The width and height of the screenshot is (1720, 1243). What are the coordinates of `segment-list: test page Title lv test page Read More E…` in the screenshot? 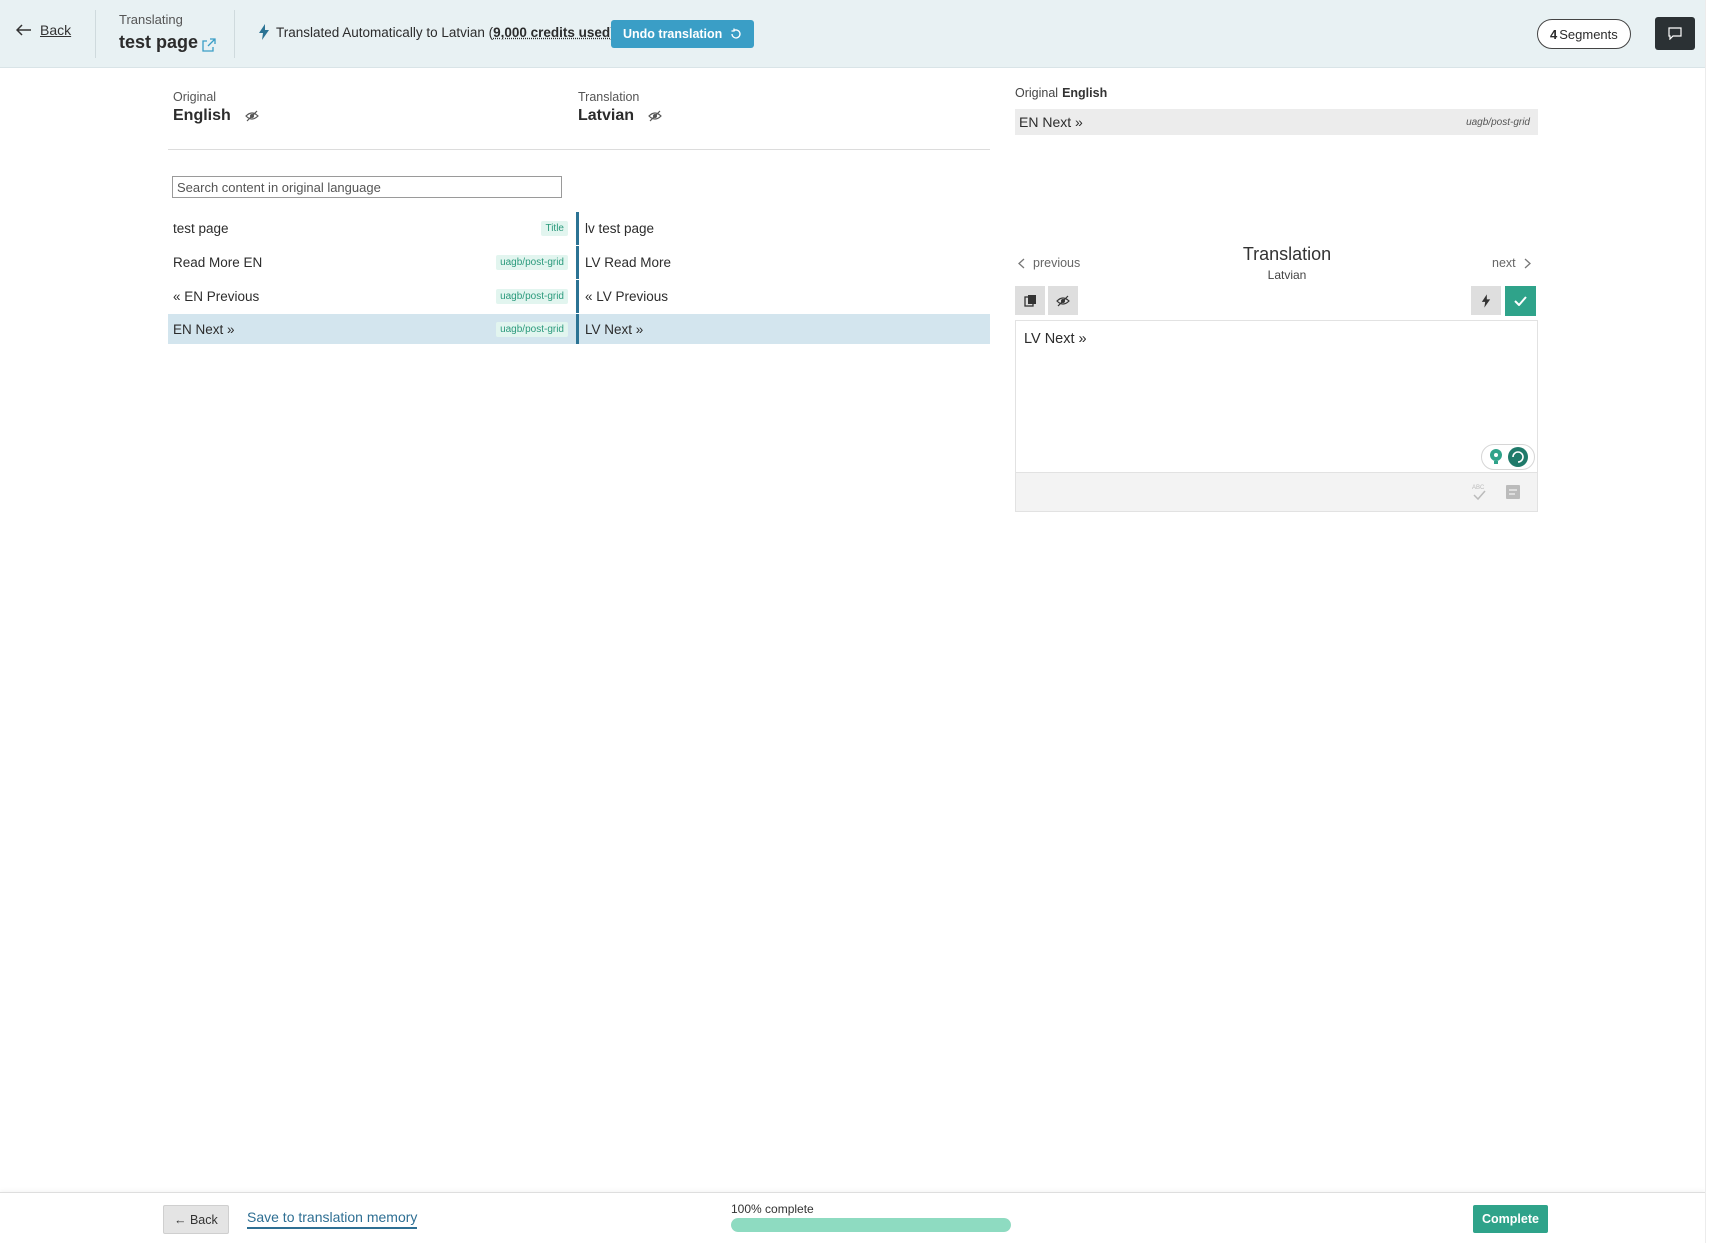 It's located at (579, 278).